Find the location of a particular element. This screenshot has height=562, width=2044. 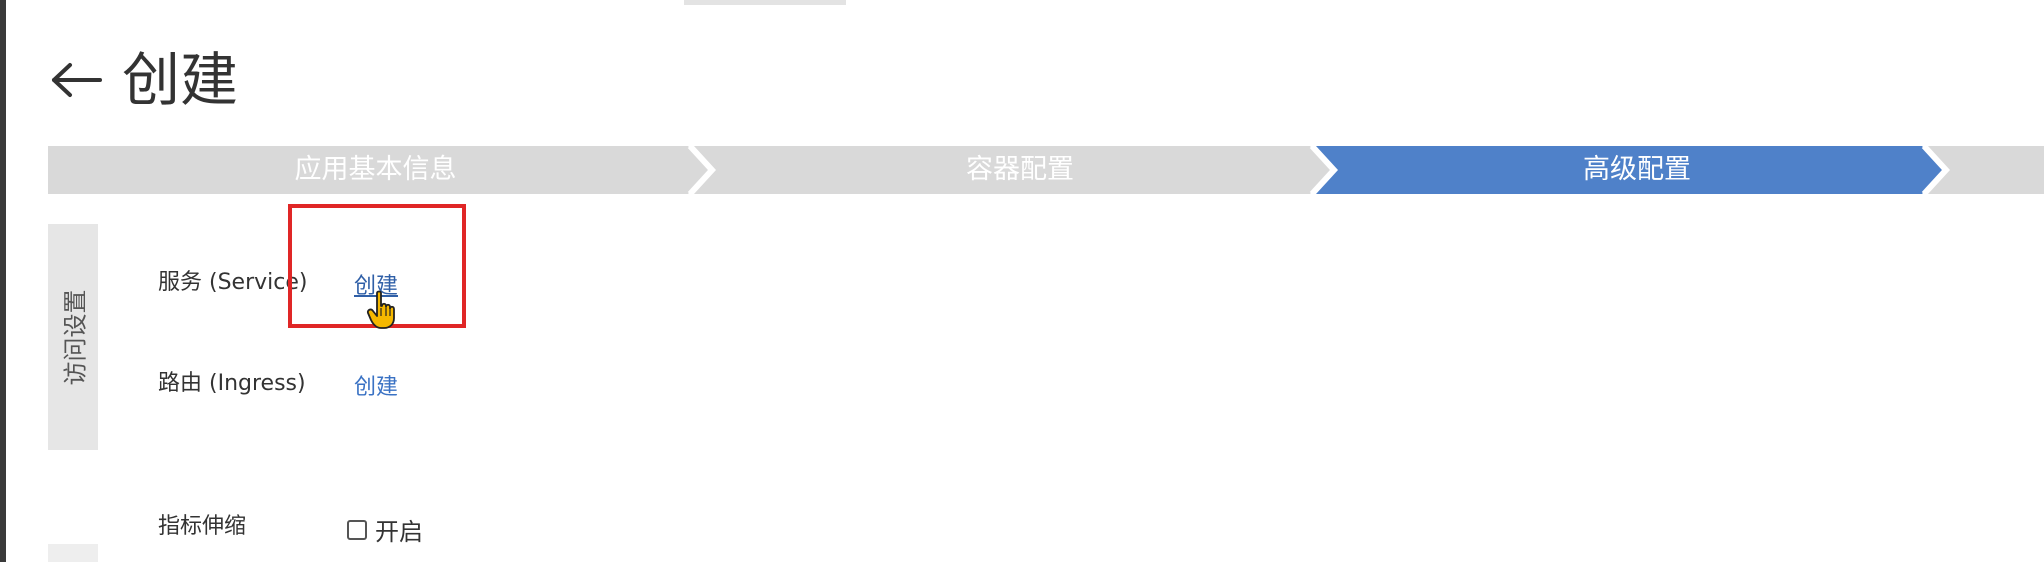

wizard-stepper: 应用基本信息 容器配置 高级配置 is located at coordinates (1046, 170).